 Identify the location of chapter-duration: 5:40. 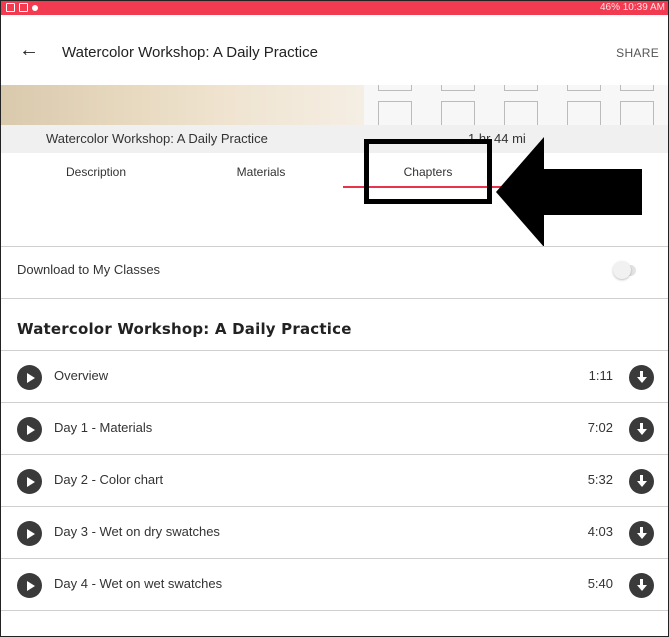
(600, 583).